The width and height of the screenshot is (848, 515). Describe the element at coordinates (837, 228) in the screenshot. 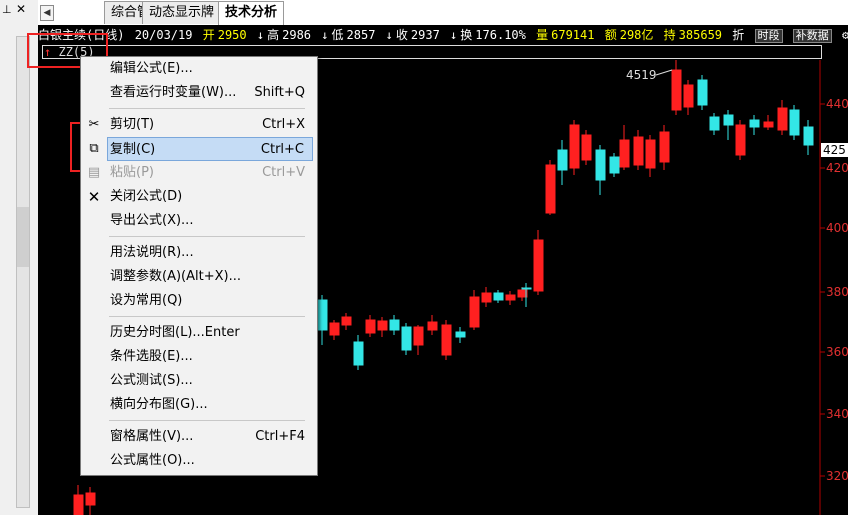

I see `price-tick-label: 400` at that location.